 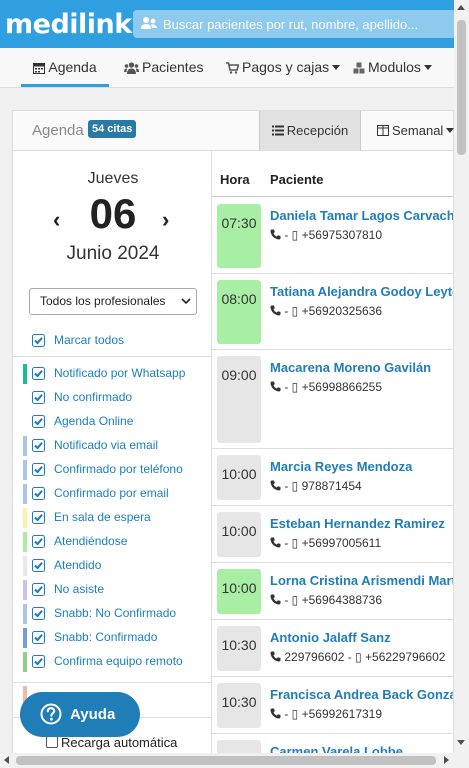 What do you see at coordinates (112, 494) in the screenshot?
I see `filter-item: Confirmado por email` at bounding box center [112, 494].